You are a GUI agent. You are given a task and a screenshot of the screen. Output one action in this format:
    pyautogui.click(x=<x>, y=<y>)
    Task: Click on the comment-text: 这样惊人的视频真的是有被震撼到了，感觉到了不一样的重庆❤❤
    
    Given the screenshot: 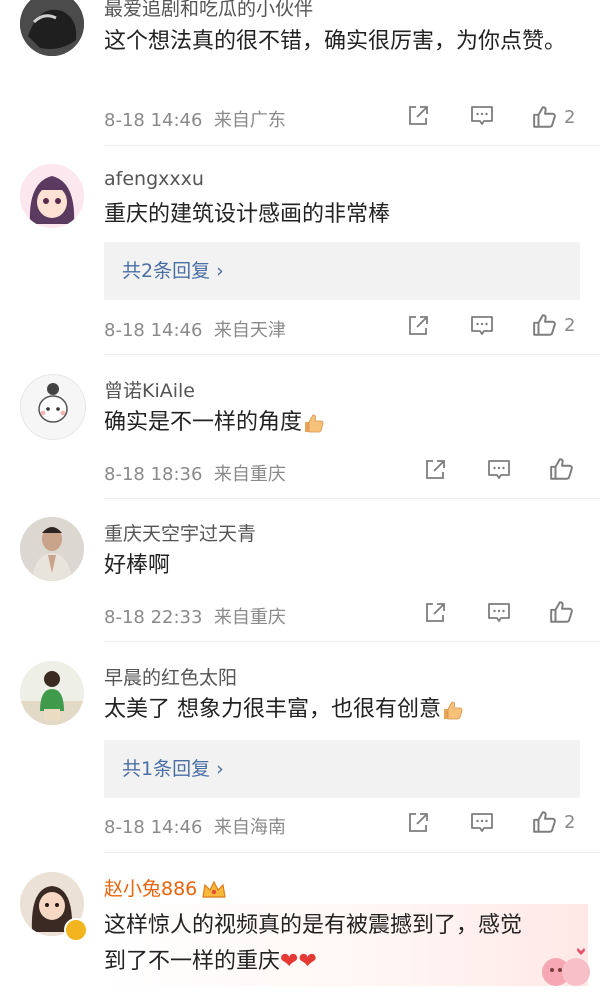 What is the action you would take?
    pyautogui.click(x=319, y=944)
    